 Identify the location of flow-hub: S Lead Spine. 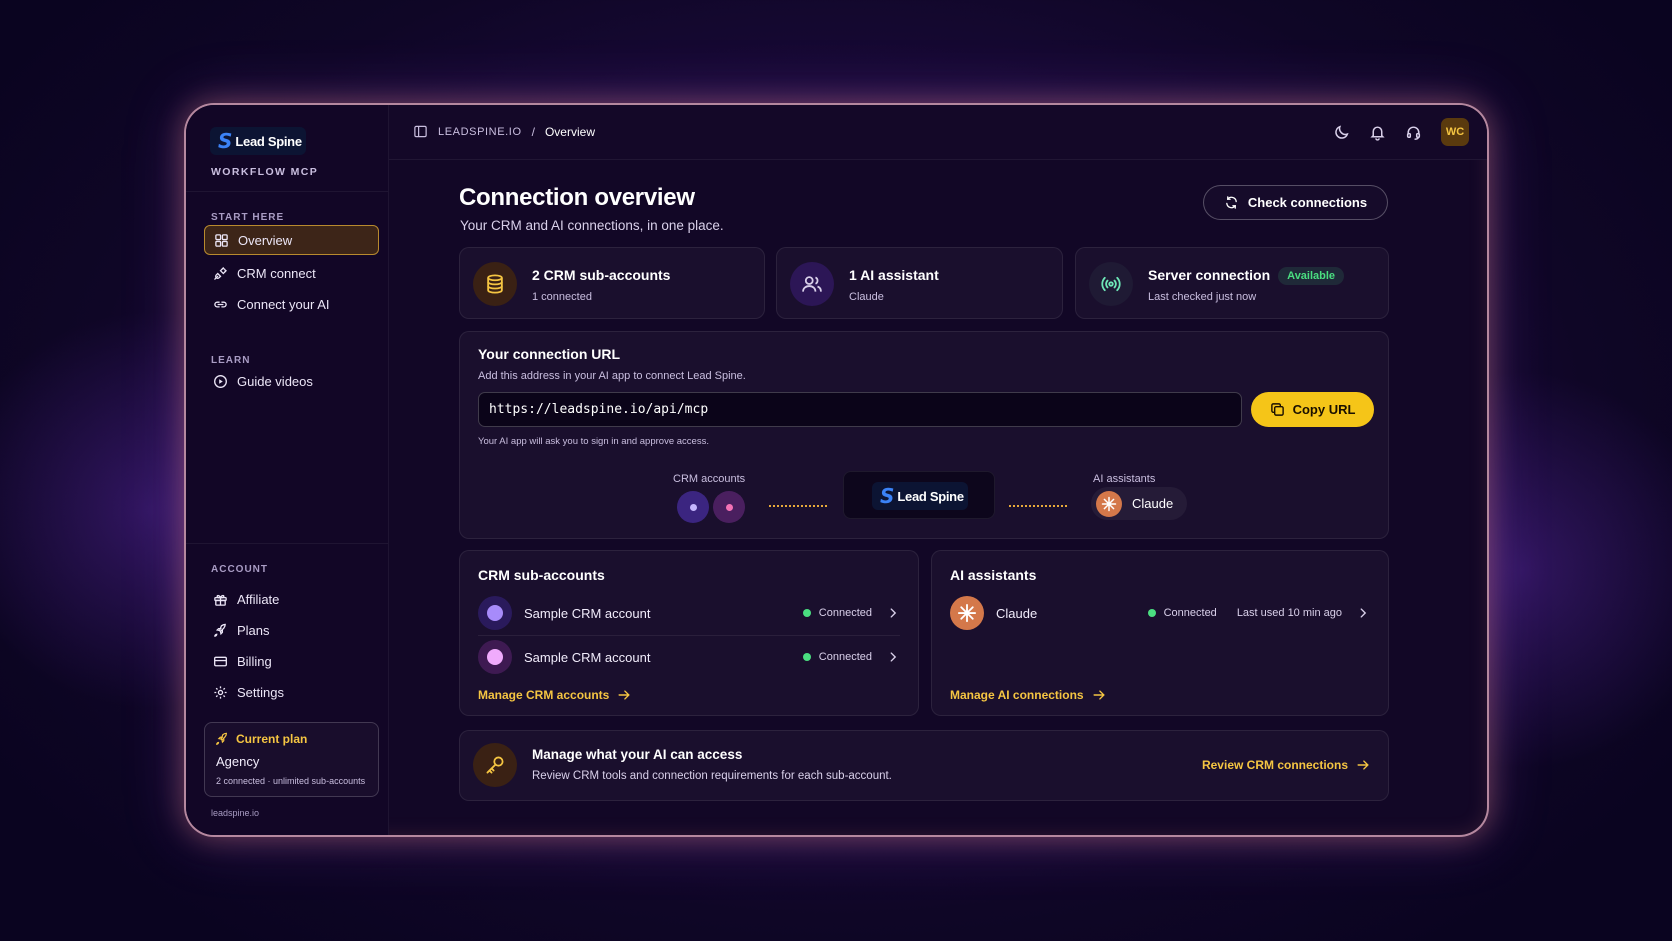
(919, 495).